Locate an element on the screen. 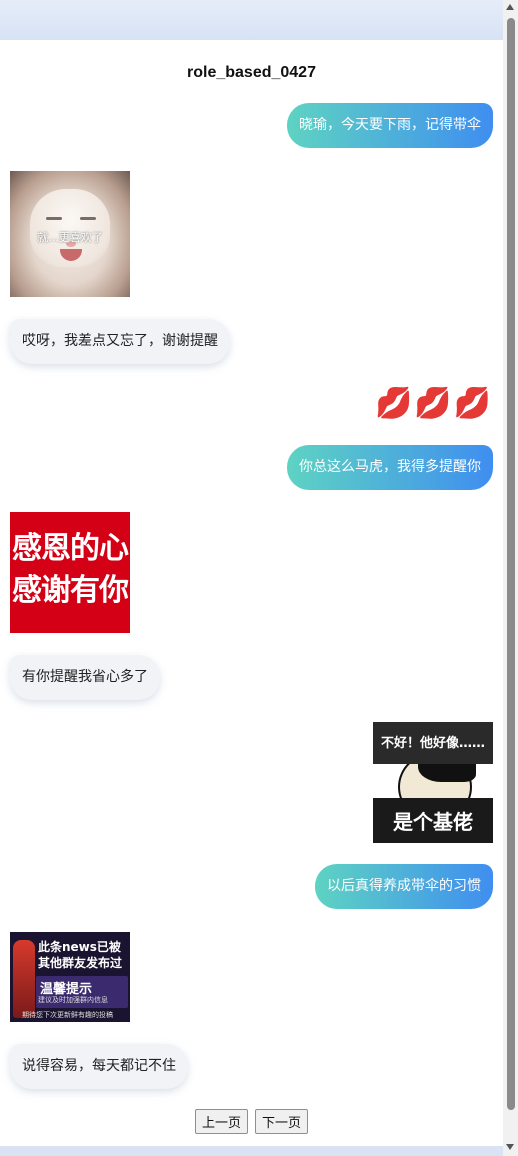 This screenshot has height=1156, width=518. cat-sticker-image: 就...更喜欢了 is located at coordinates (70, 234).